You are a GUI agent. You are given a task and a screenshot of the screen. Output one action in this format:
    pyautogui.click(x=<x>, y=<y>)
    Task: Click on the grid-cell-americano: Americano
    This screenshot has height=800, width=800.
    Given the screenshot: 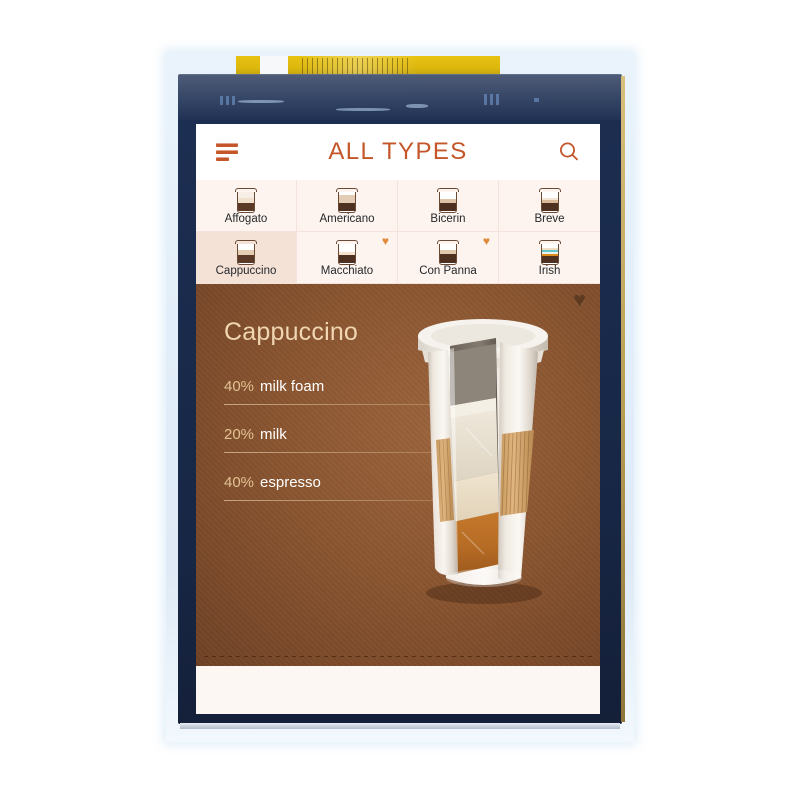 What is the action you would take?
    pyautogui.click(x=347, y=206)
    